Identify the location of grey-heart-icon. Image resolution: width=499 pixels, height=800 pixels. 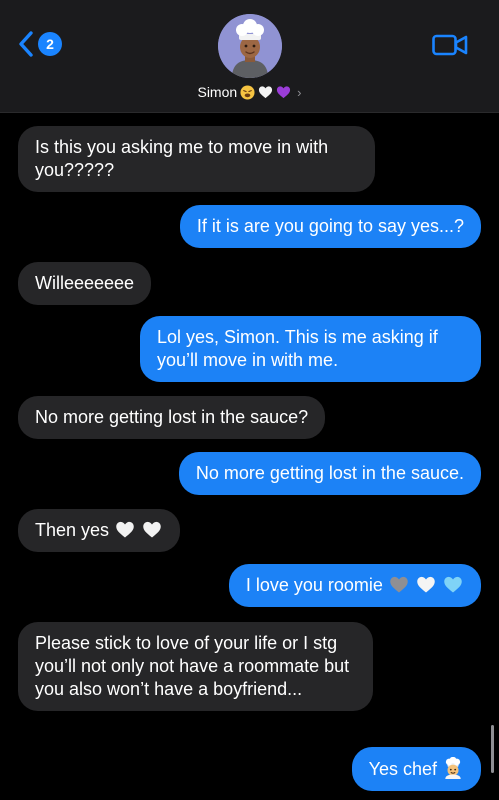
(399, 584).